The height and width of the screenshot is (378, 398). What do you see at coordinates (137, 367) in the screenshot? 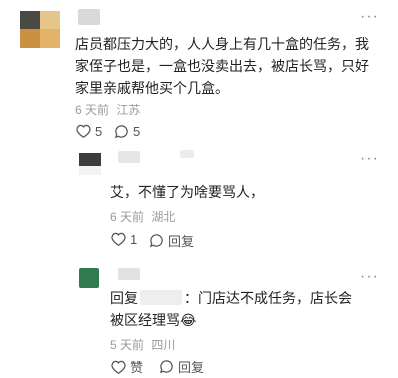
I see `reply2-like-label: 赞` at bounding box center [137, 367].